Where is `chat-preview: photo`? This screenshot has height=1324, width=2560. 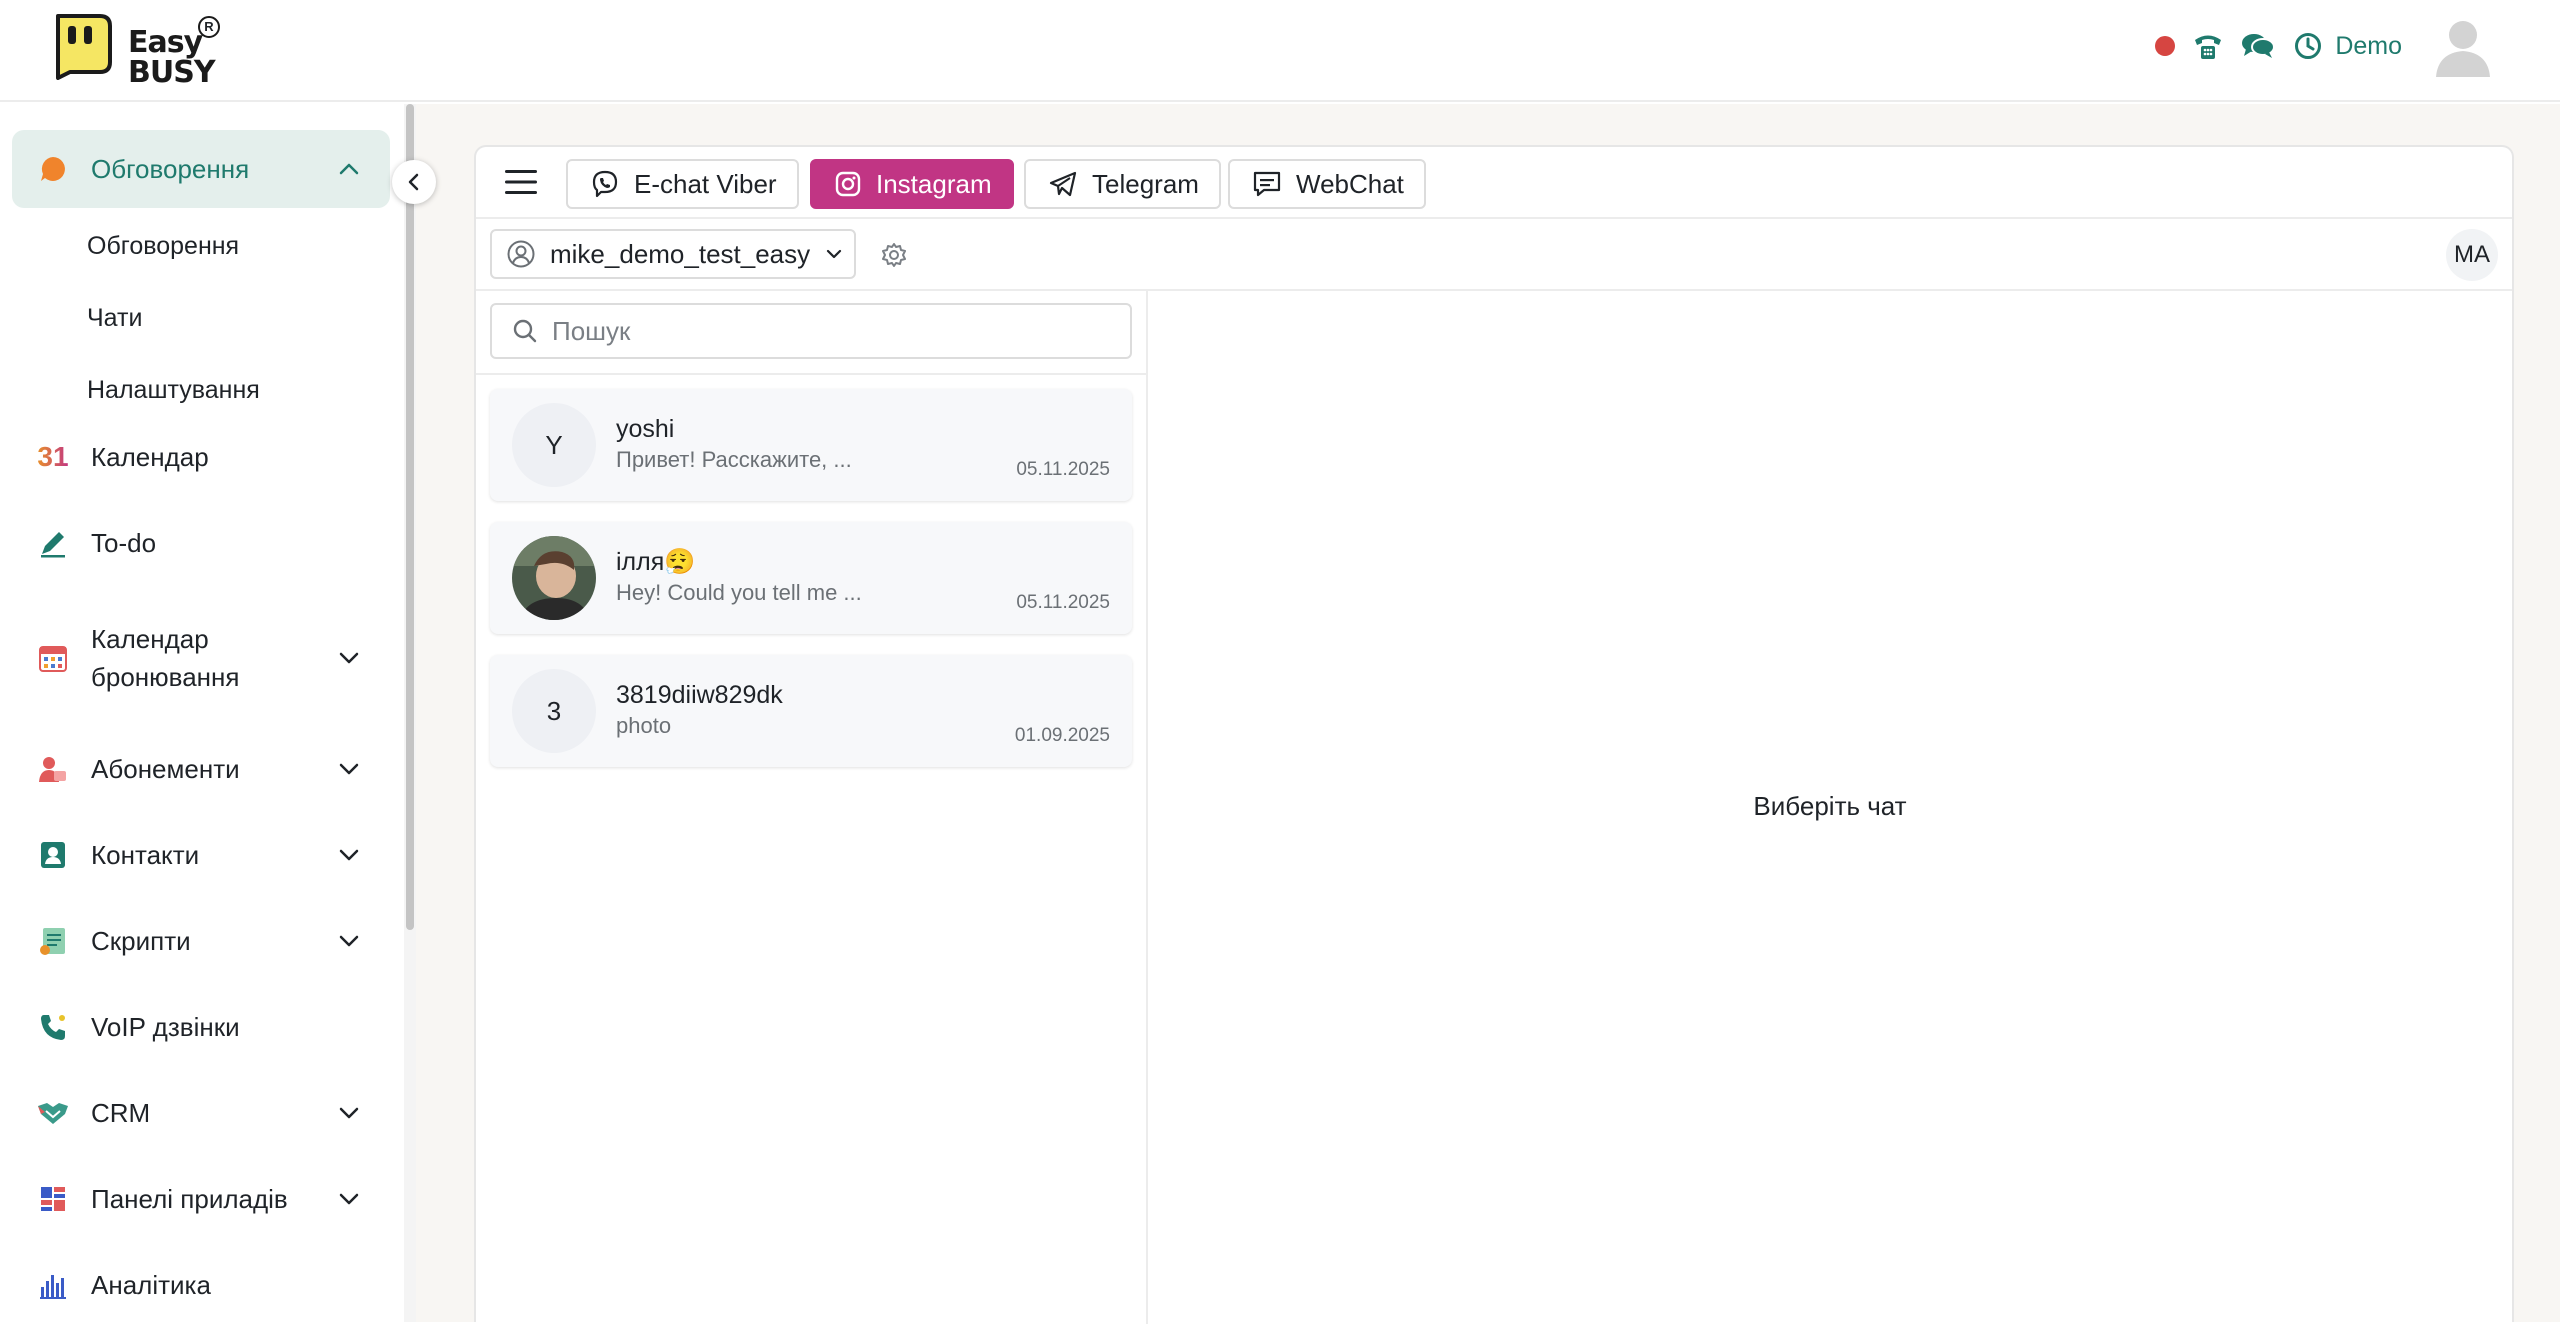 chat-preview: photo is located at coordinates (644, 725).